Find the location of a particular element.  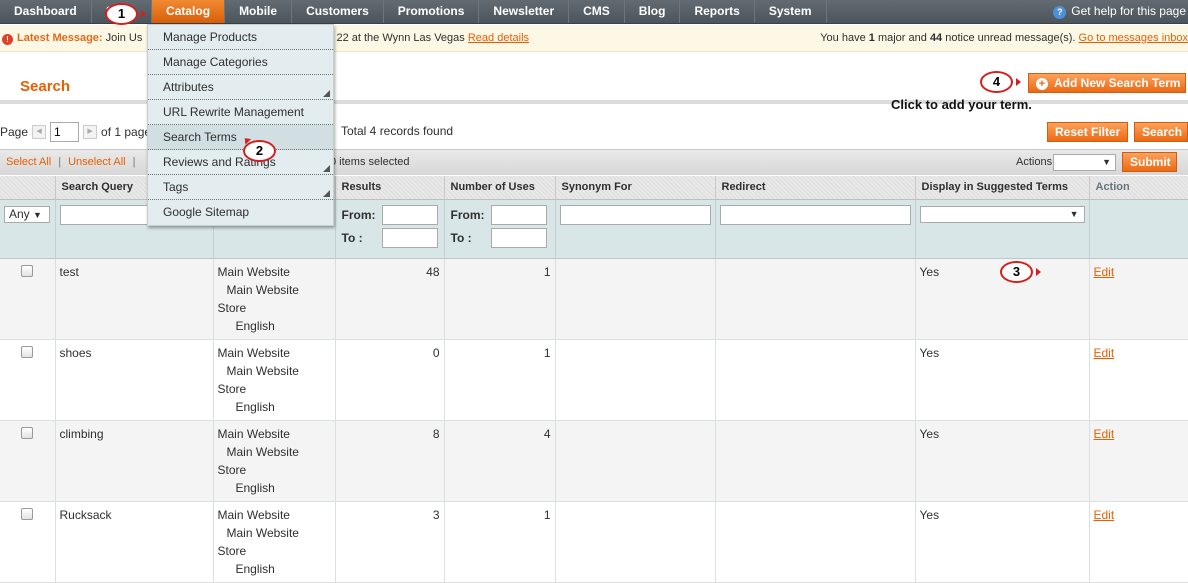

help-icon: ? is located at coordinates (1060, 12).